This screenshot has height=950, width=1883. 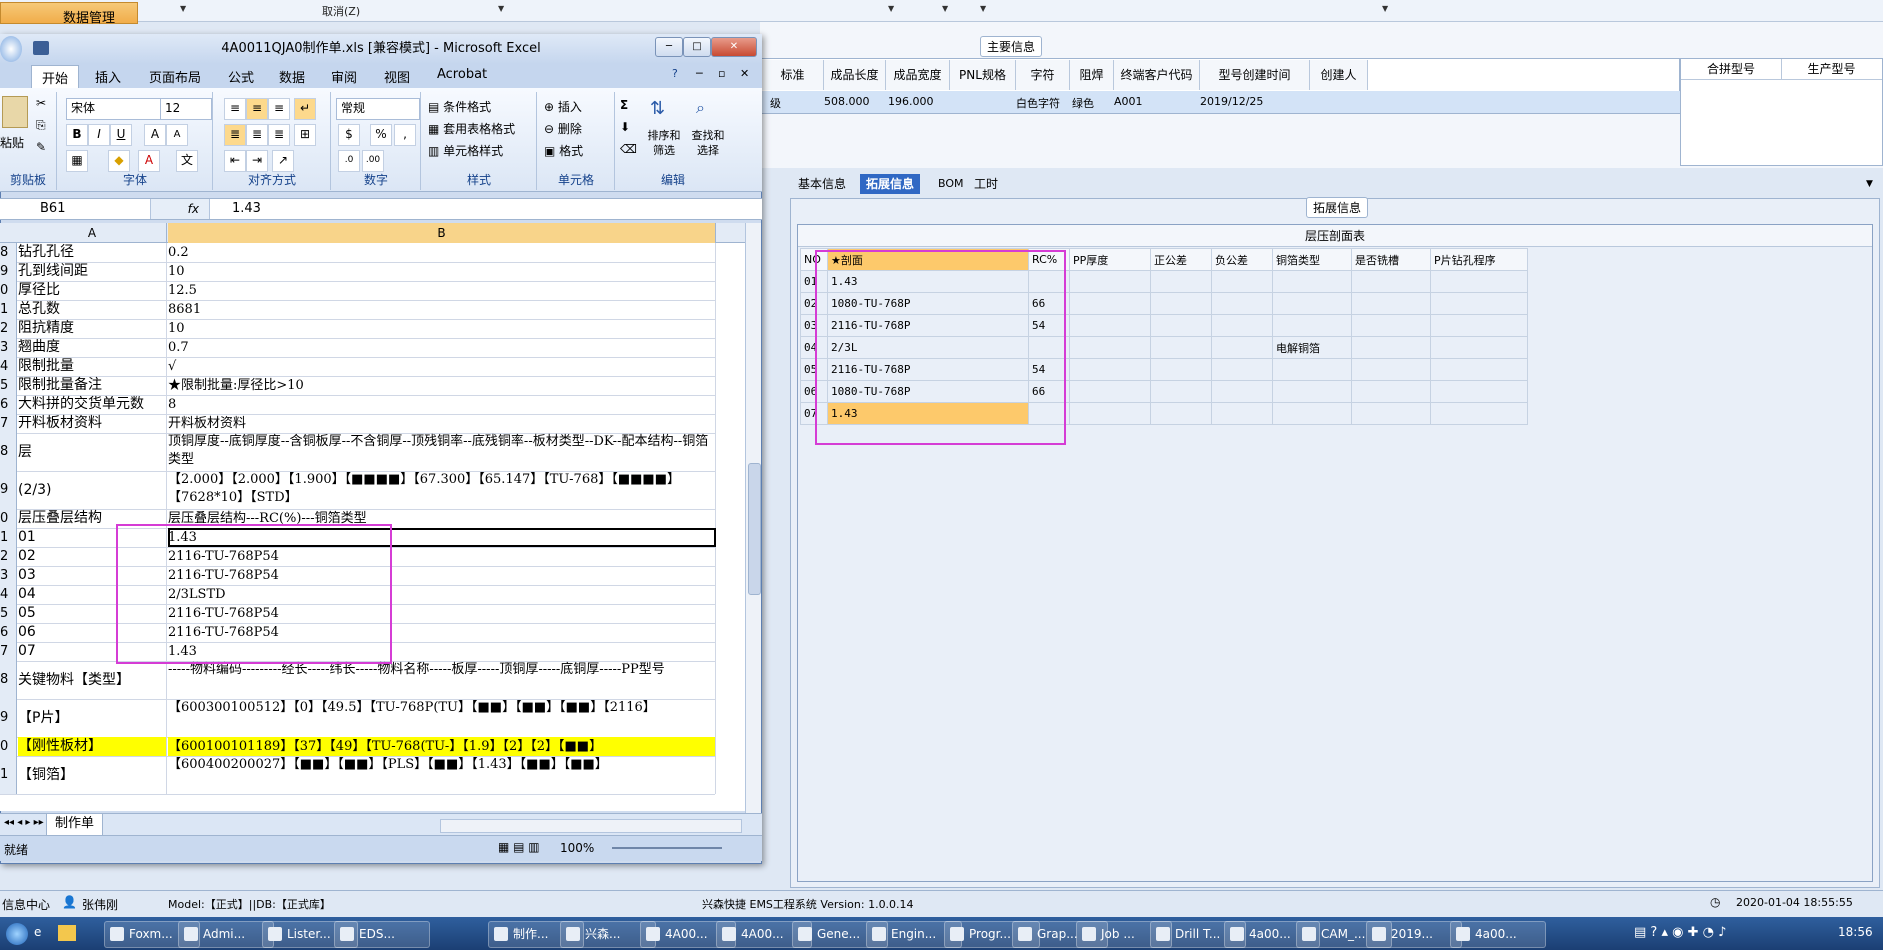 What do you see at coordinates (8, 366) in the screenshot?
I see `row-number: 4` at bounding box center [8, 366].